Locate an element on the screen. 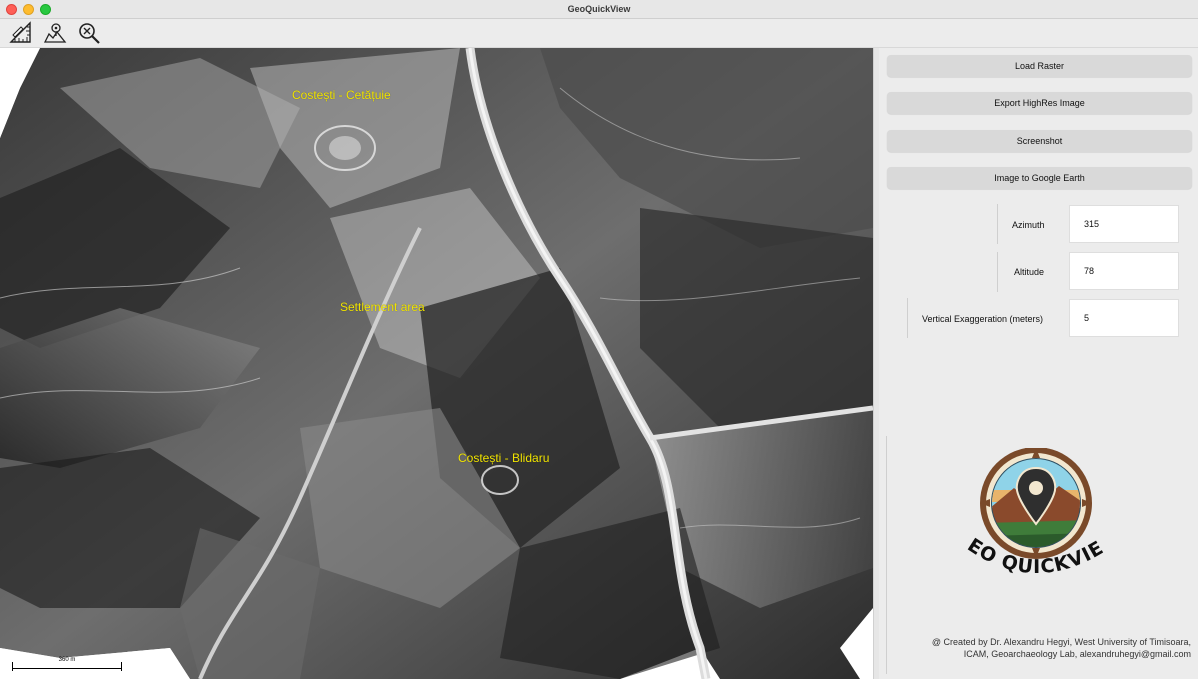  ruler-icon is located at coordinates (20, 32).